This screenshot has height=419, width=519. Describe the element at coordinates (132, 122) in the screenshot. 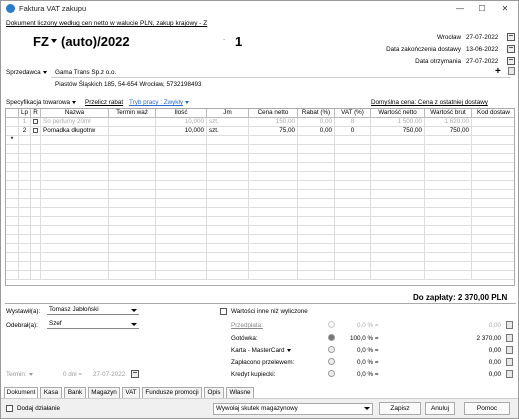

I see `cell-term` at that location.